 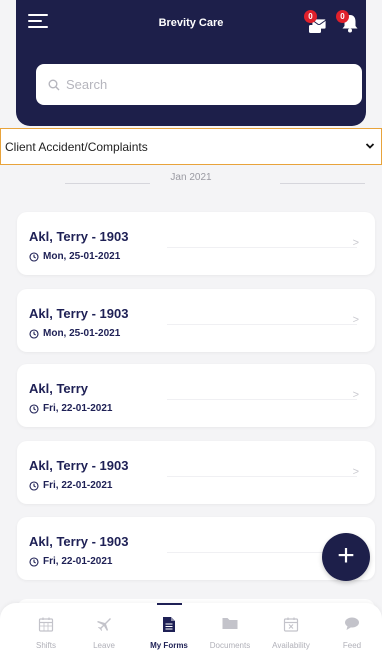 What do you see at coordinates (196, 395) in the screenshot?
I see `form-card: Akl, Terry Fri, 22-01-2021 >` at bounding box center [196, 395].